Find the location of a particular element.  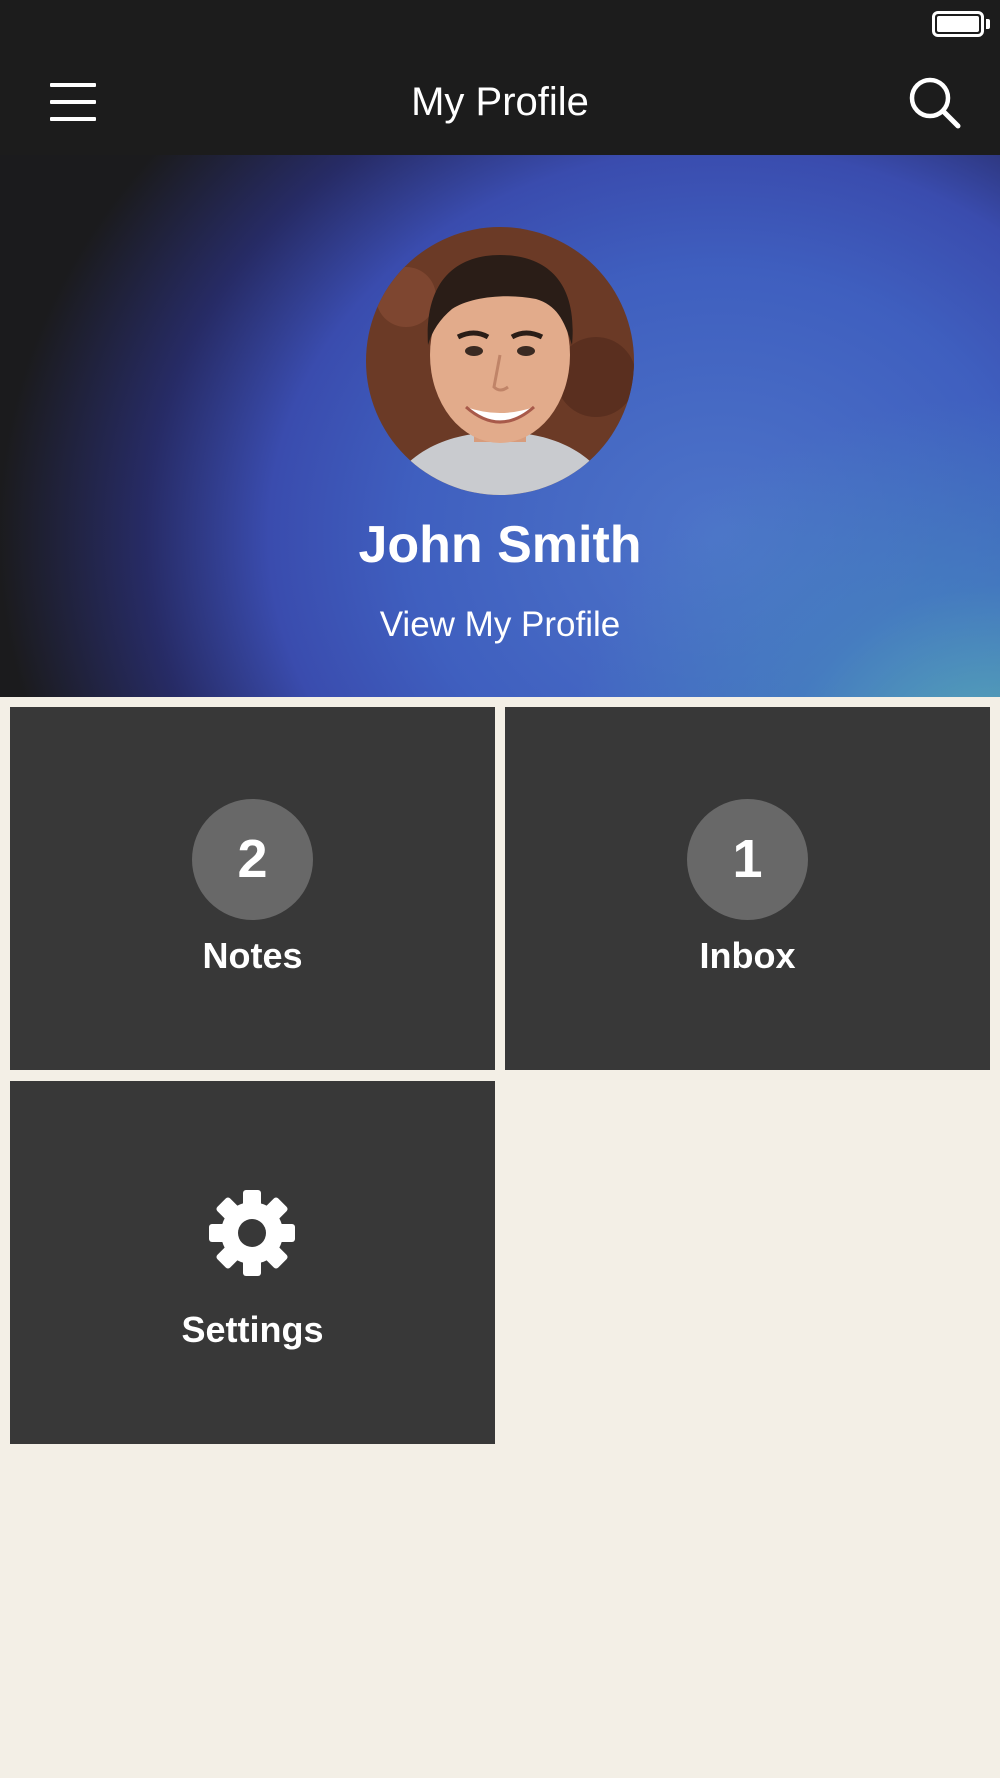

notes-label: Notes is located at coordinates (252, 955).